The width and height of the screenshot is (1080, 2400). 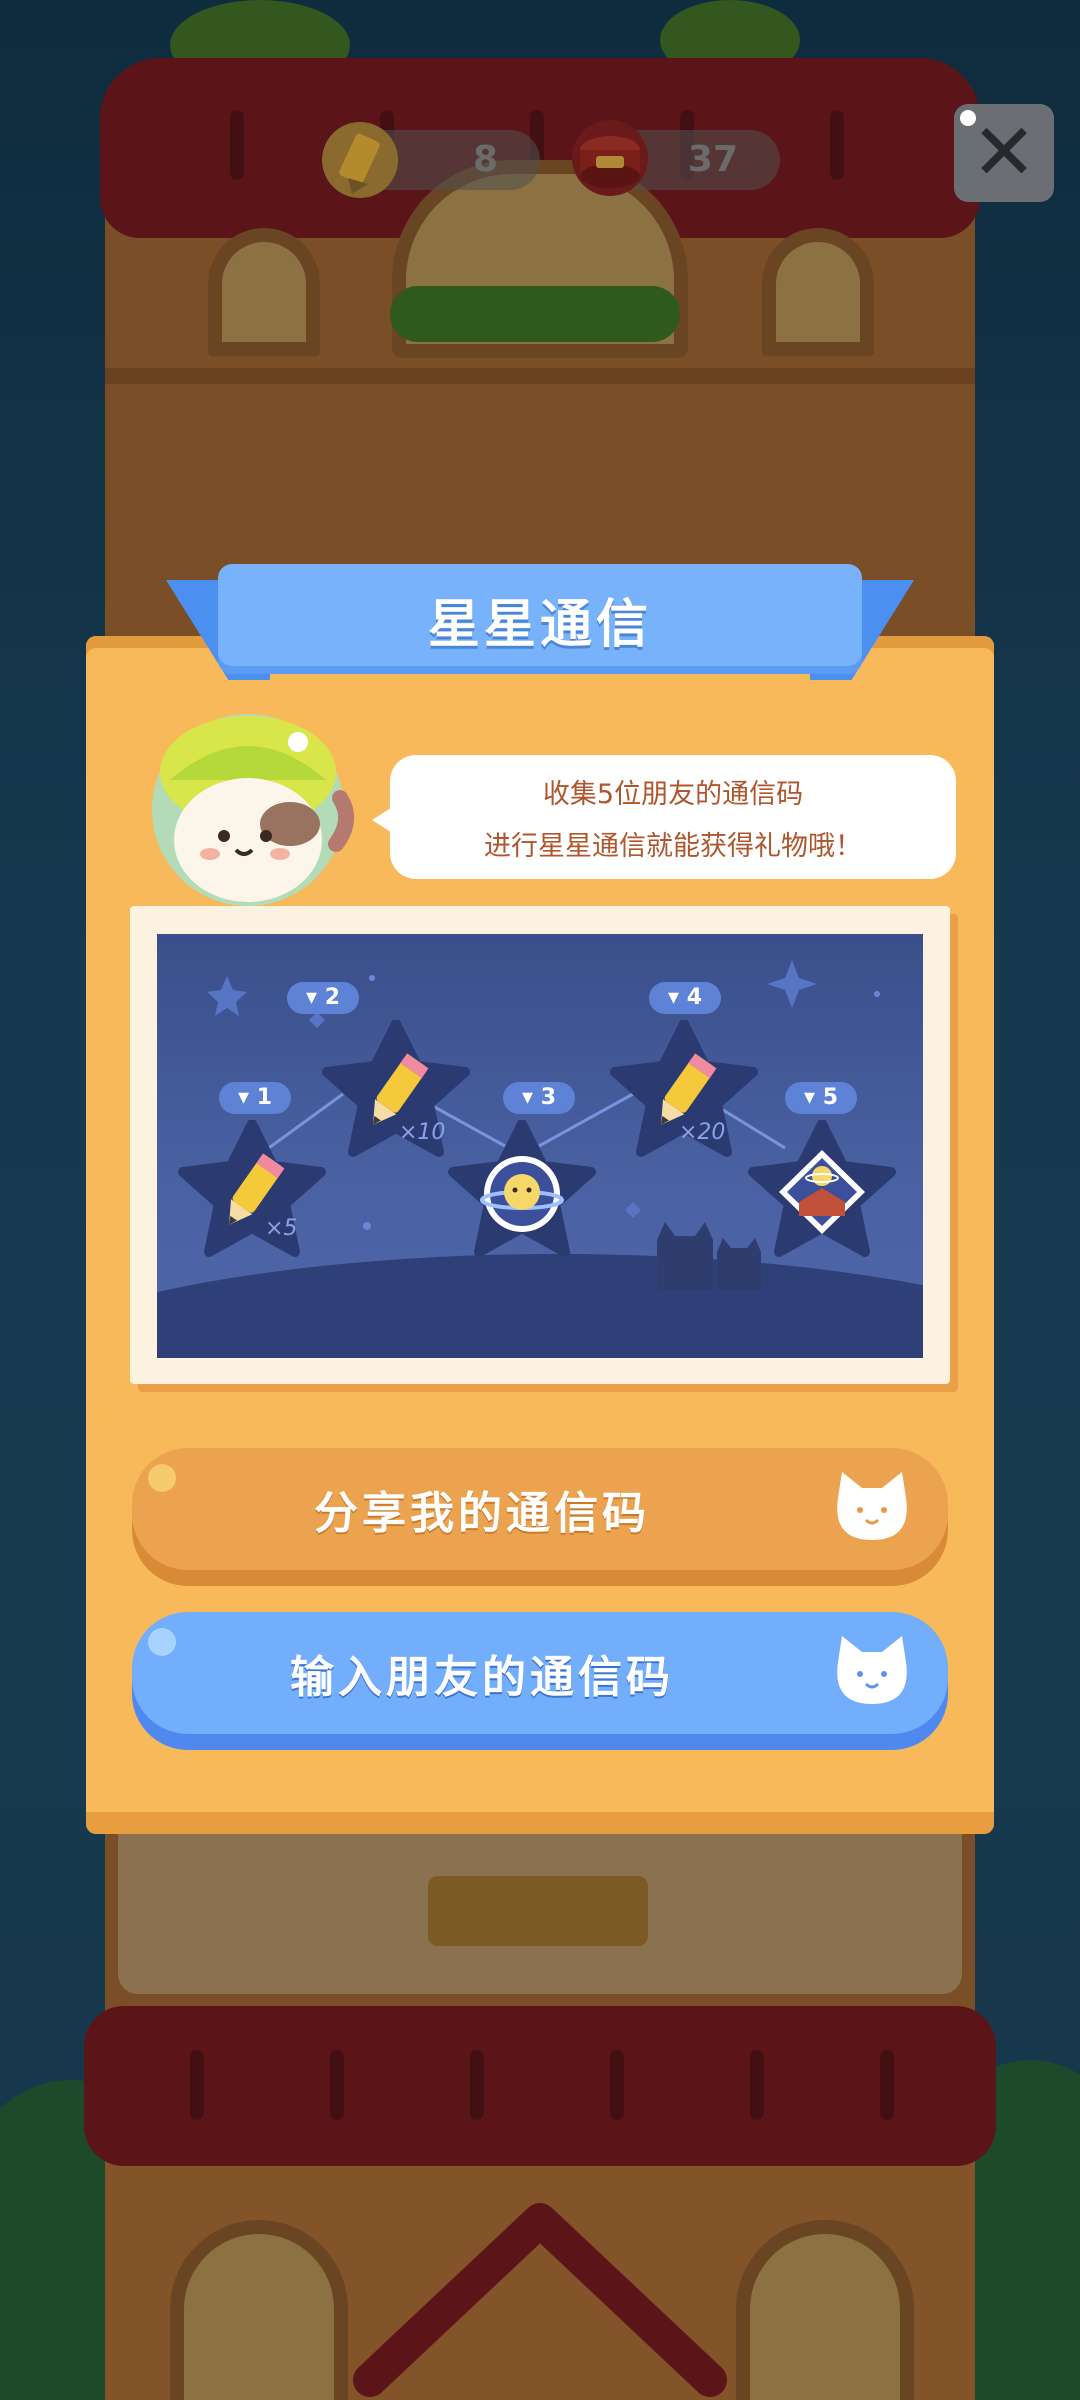 What do you see at coordinates (253, 810) in the screenshot?
I see `astronaut-cat-mascot` at bounding box center [253, 810].